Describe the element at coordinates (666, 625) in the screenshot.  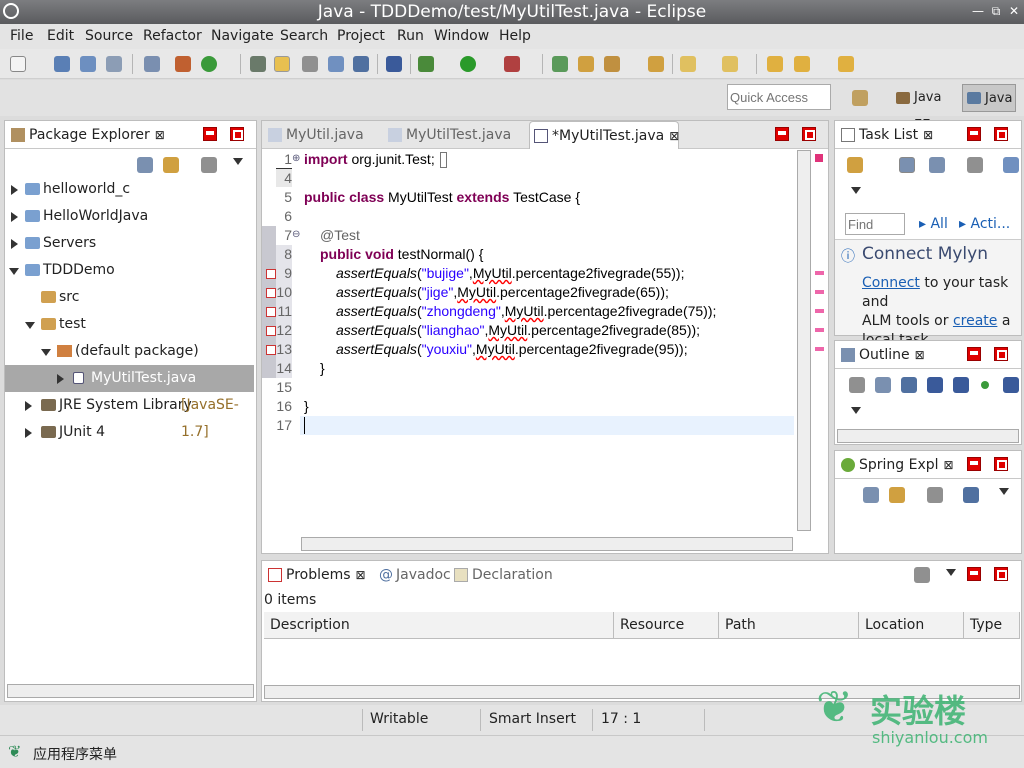
I see `column-resource: Resource` at that location.